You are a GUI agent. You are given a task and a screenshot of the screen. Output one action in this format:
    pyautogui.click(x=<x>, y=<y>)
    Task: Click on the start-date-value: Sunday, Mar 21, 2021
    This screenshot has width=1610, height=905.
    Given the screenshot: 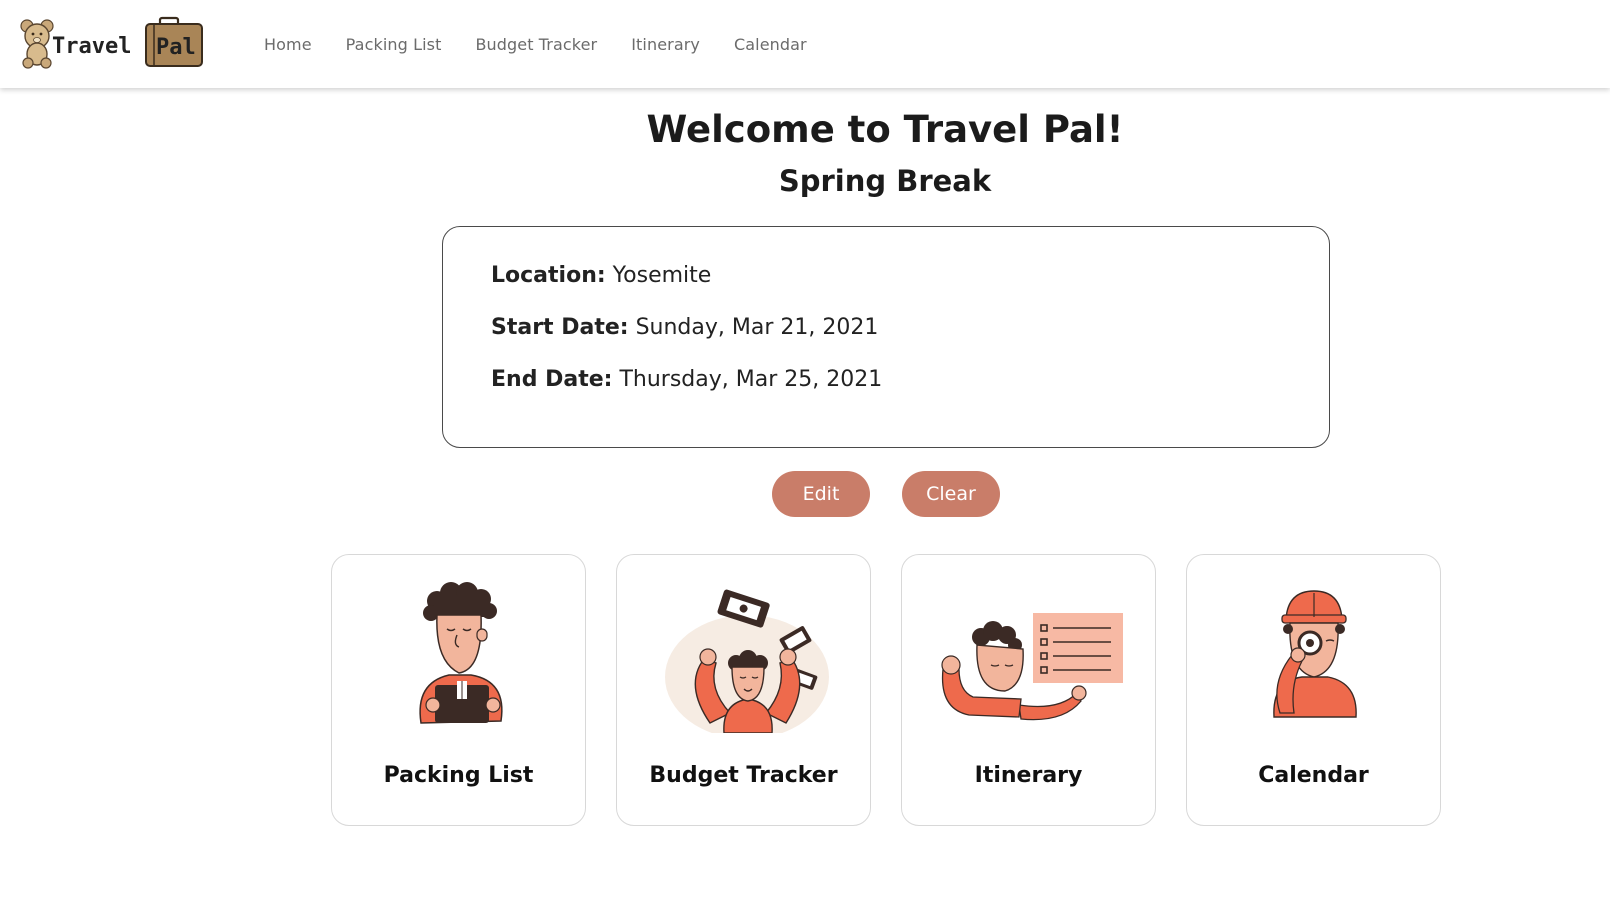 What is the action you would take?
    pyautogui.click(x=757, y=327)
    